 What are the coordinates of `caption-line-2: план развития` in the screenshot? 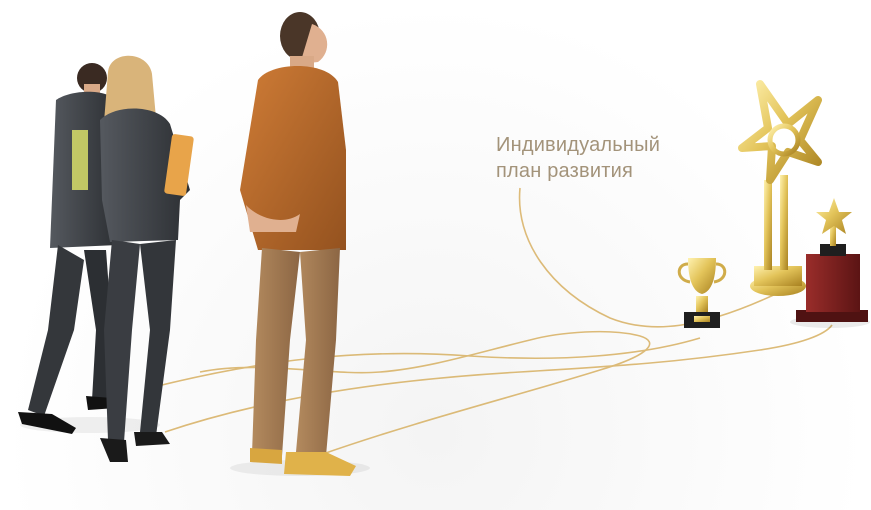 It's located at (564, 171).